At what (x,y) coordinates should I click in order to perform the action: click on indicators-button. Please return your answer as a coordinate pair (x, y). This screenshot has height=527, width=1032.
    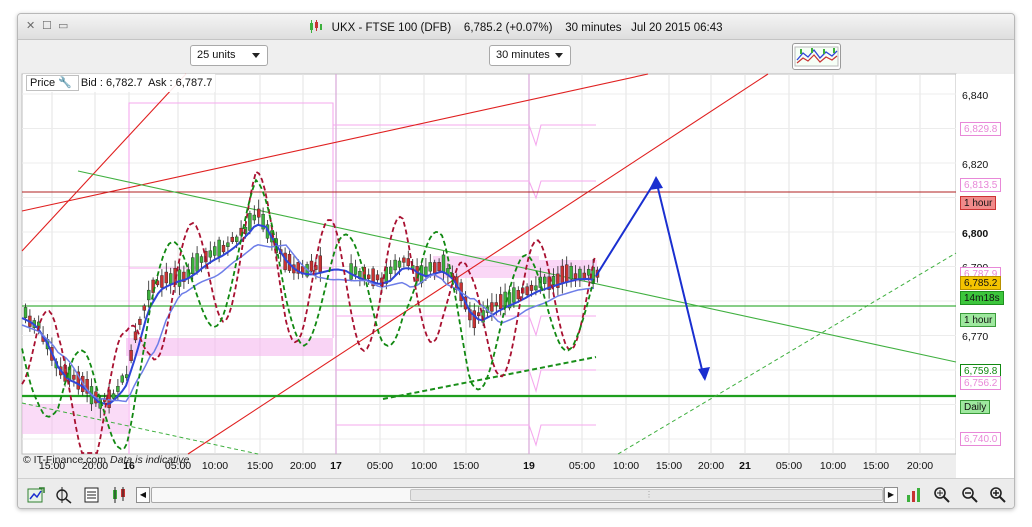
    Looking at the image, I should click on (816, 56).